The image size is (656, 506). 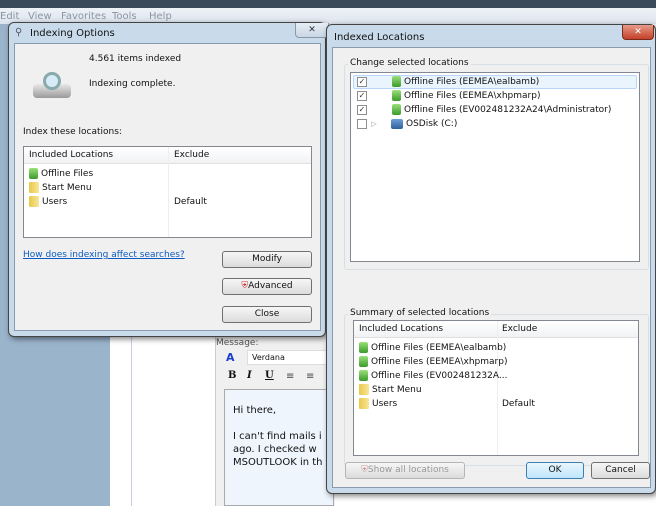 I want to click on indexing-drive-icon, so click(x=52, y=85).